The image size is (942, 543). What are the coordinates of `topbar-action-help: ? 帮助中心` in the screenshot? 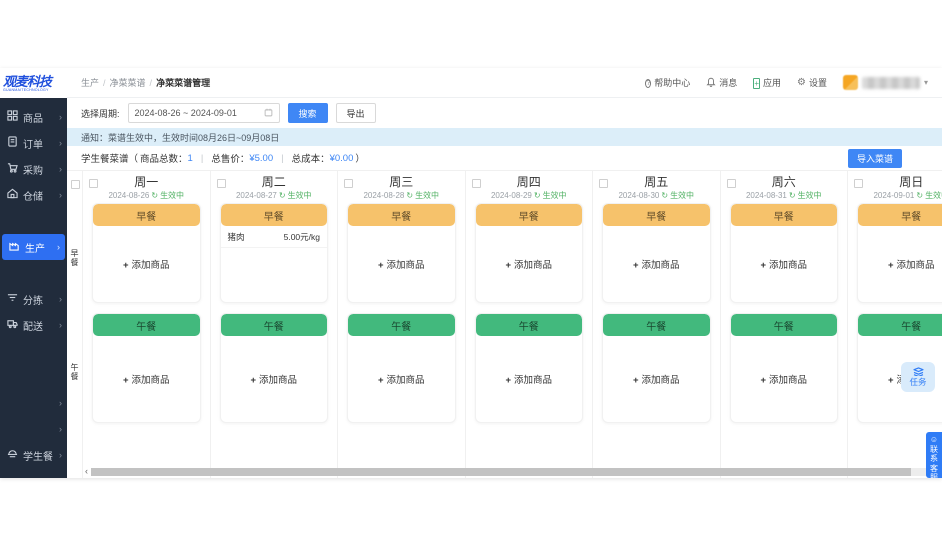 It's located at (667, 82).